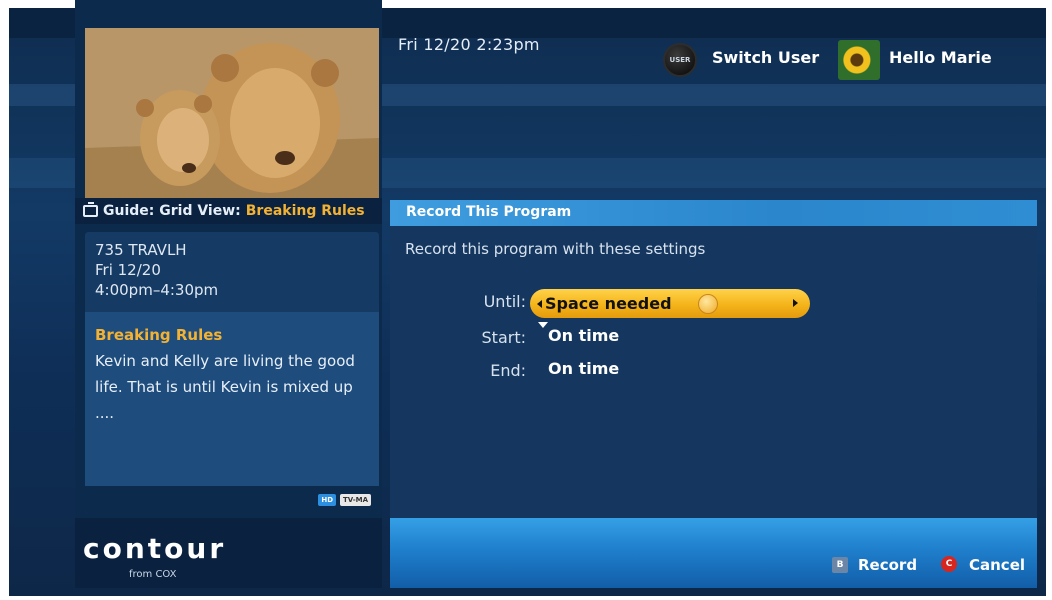  I want to click on record-button: Record, so click(887, 565).